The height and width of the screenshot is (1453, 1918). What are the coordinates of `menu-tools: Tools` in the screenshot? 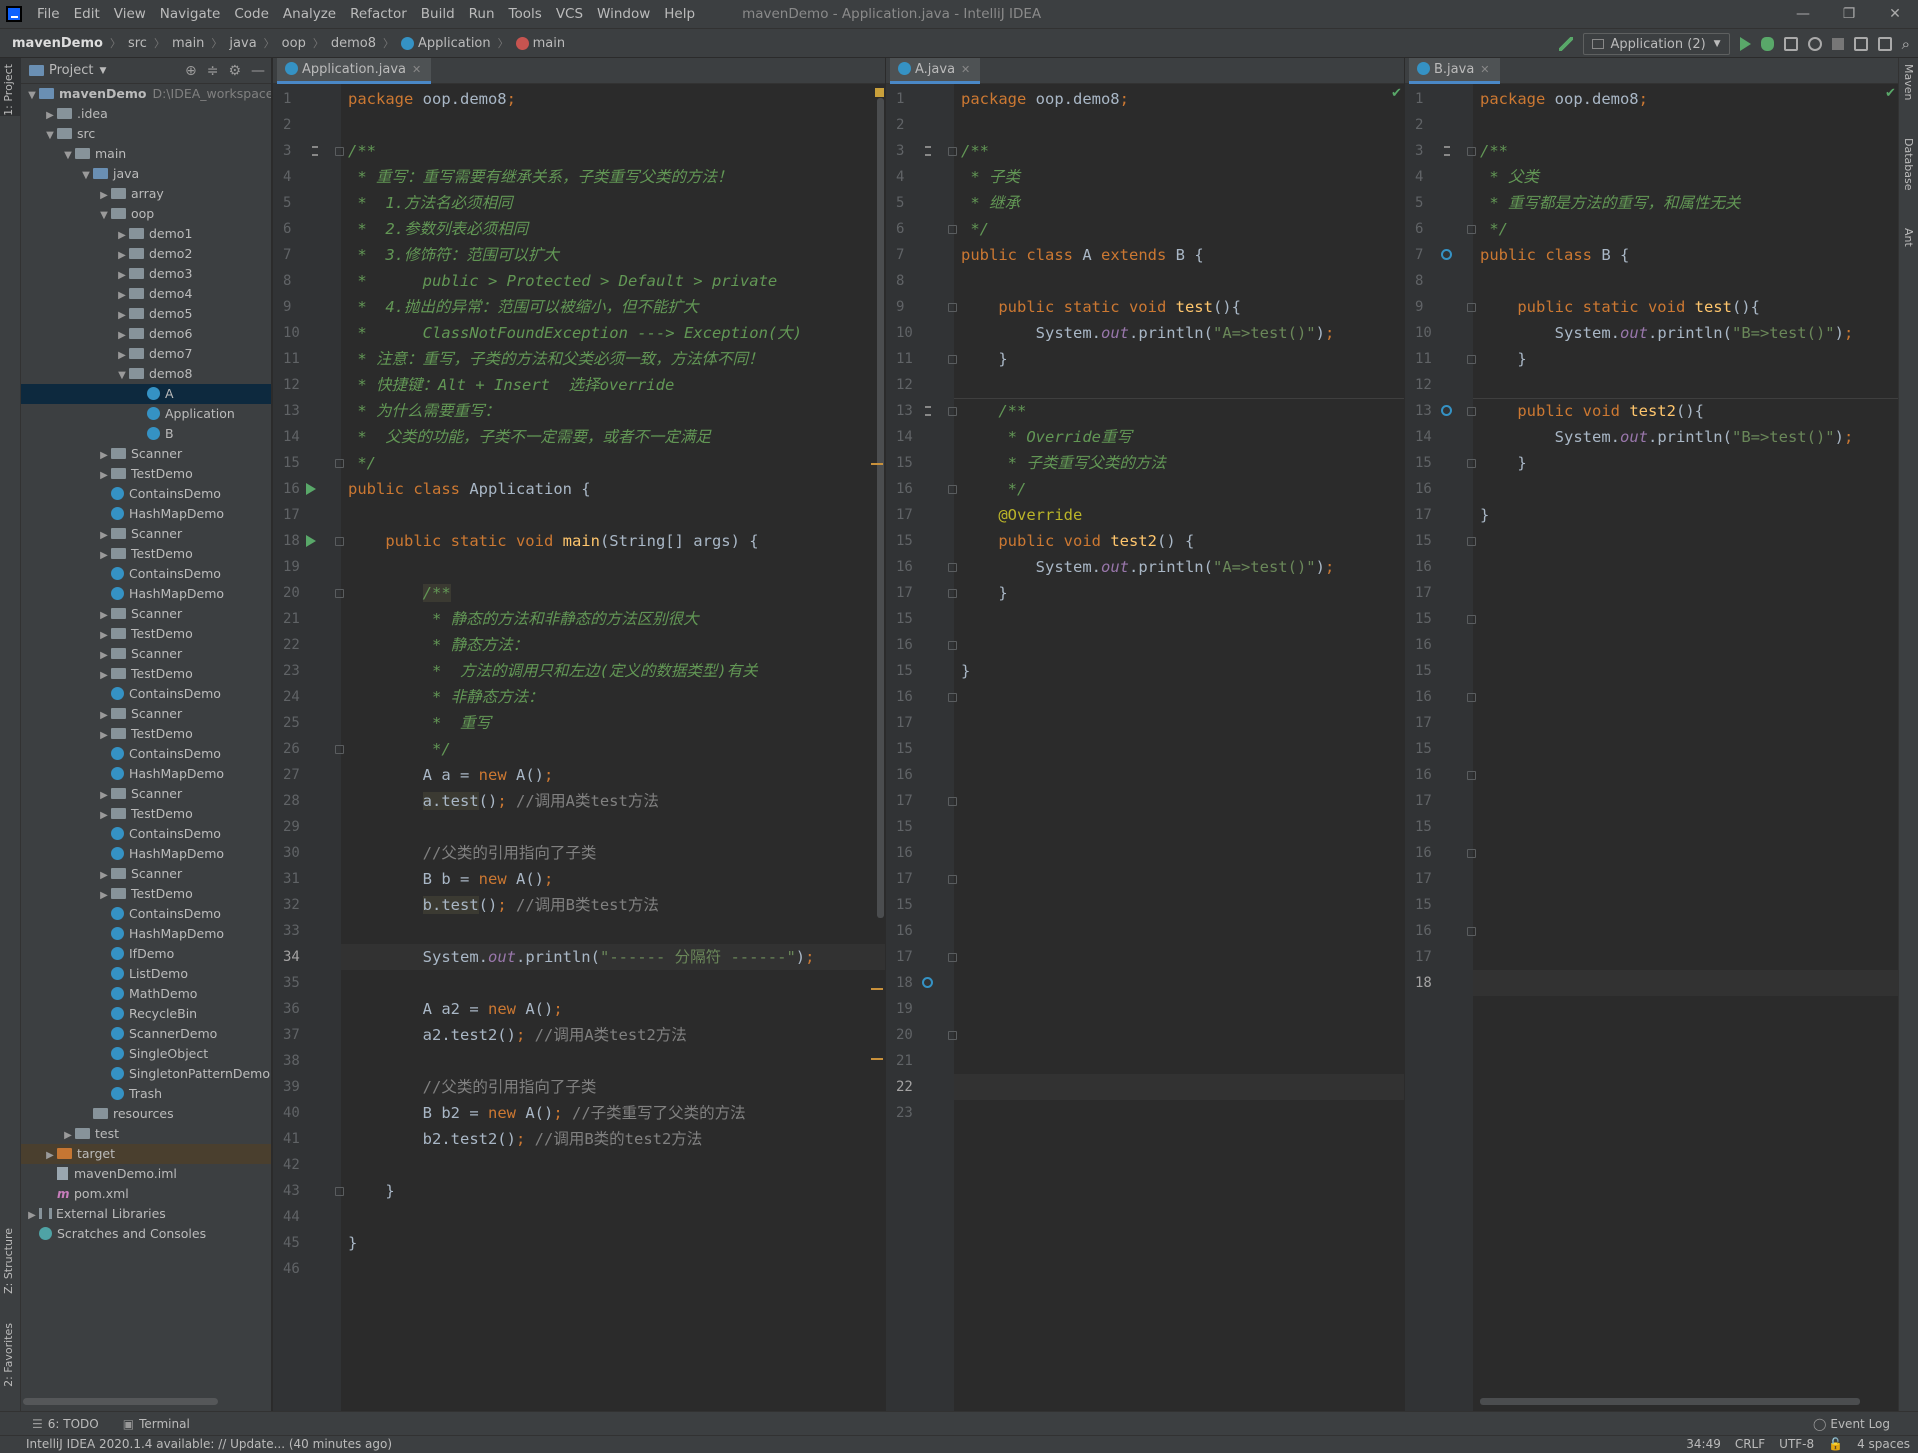 It's located at (525, 14).